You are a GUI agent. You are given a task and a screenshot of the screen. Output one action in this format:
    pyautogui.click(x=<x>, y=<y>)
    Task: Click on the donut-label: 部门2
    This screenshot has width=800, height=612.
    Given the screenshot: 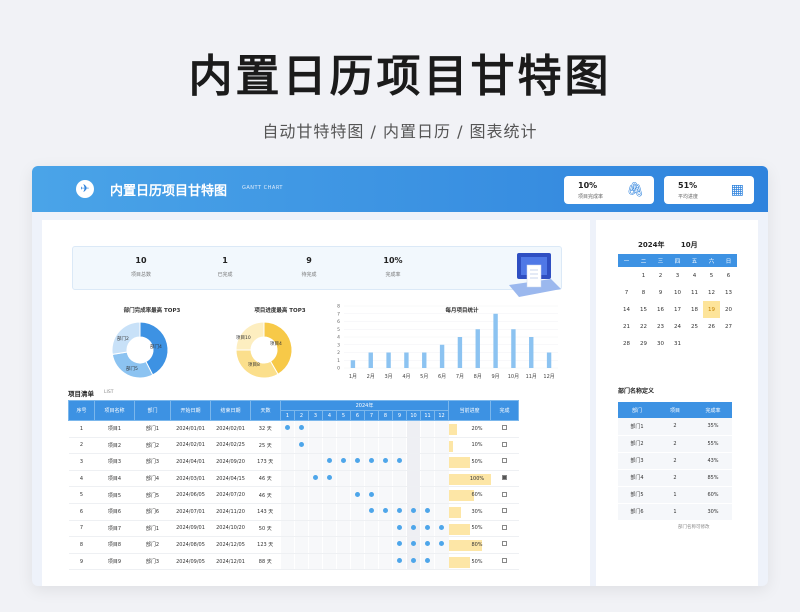 What is the action you would take?
    pyautogui.click(x=123, y=339)
    